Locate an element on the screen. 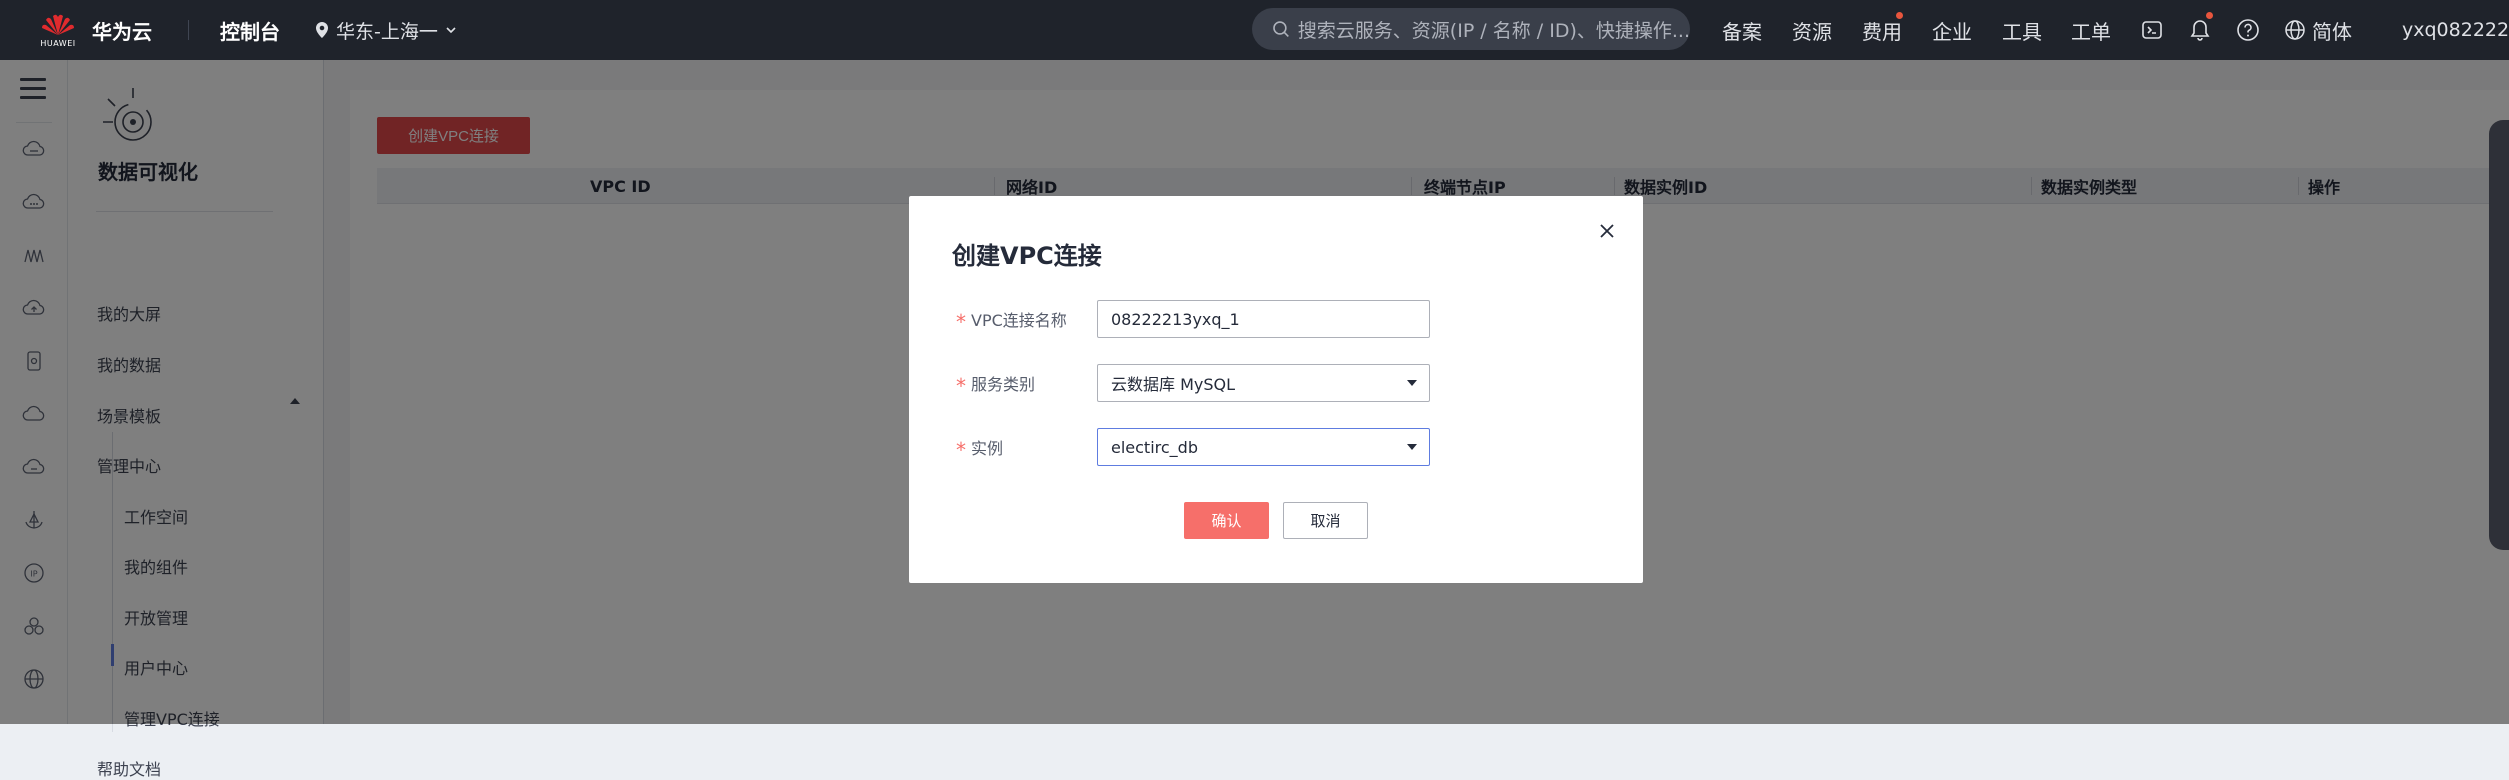 The height and width of the screenshot is (780, 2509). user-account-menu: yxq08222213 is located at coordinates (2455, 30).